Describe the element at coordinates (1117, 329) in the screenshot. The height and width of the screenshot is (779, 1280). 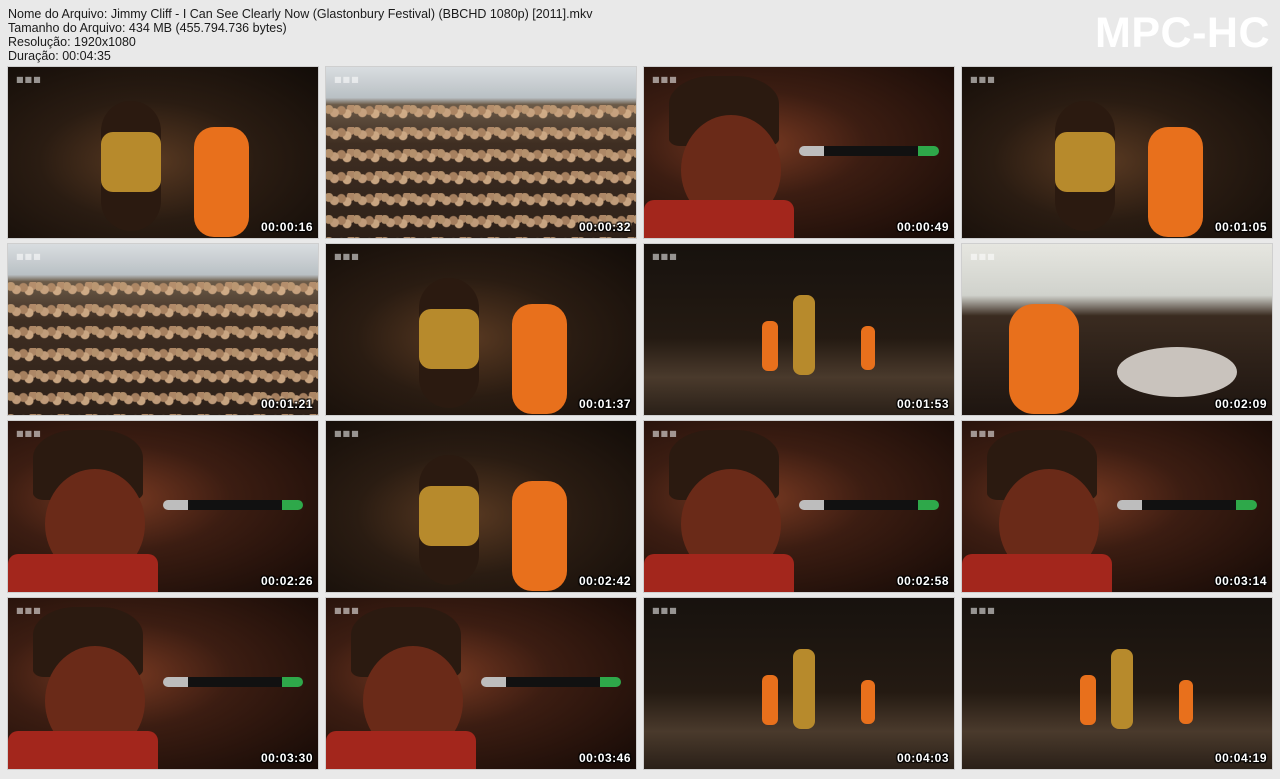
I see `thumbnail: ■■■ 00:02:09` at that location.